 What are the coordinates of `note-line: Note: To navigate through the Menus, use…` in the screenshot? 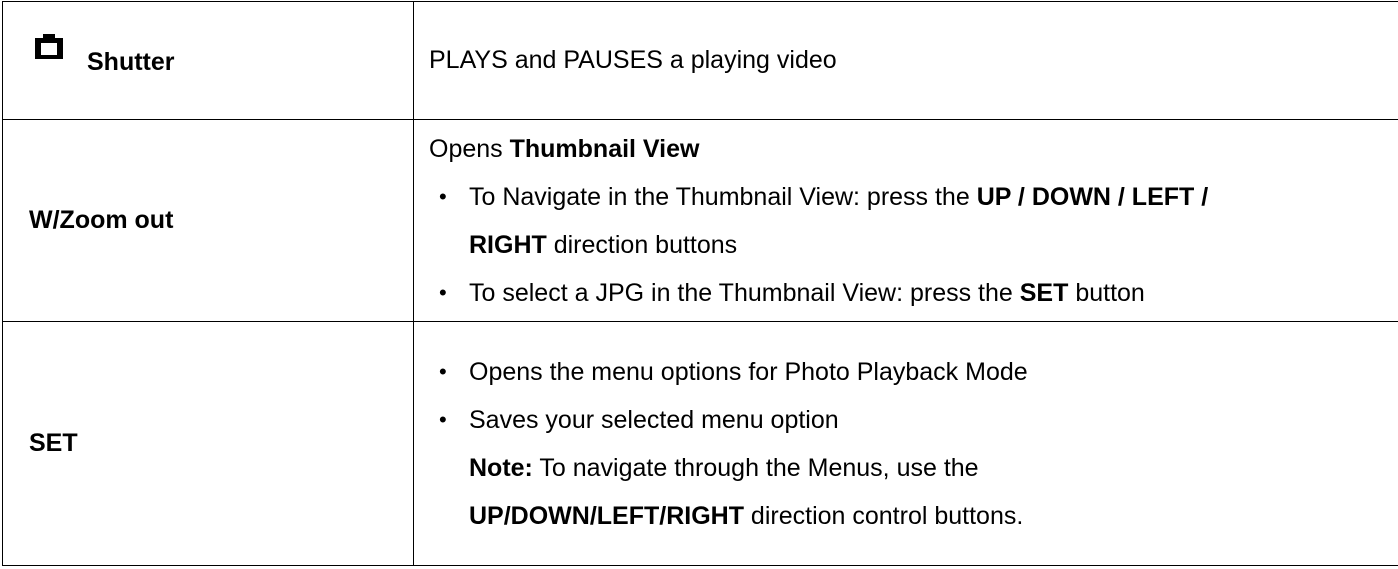 It's located at (724, 467).